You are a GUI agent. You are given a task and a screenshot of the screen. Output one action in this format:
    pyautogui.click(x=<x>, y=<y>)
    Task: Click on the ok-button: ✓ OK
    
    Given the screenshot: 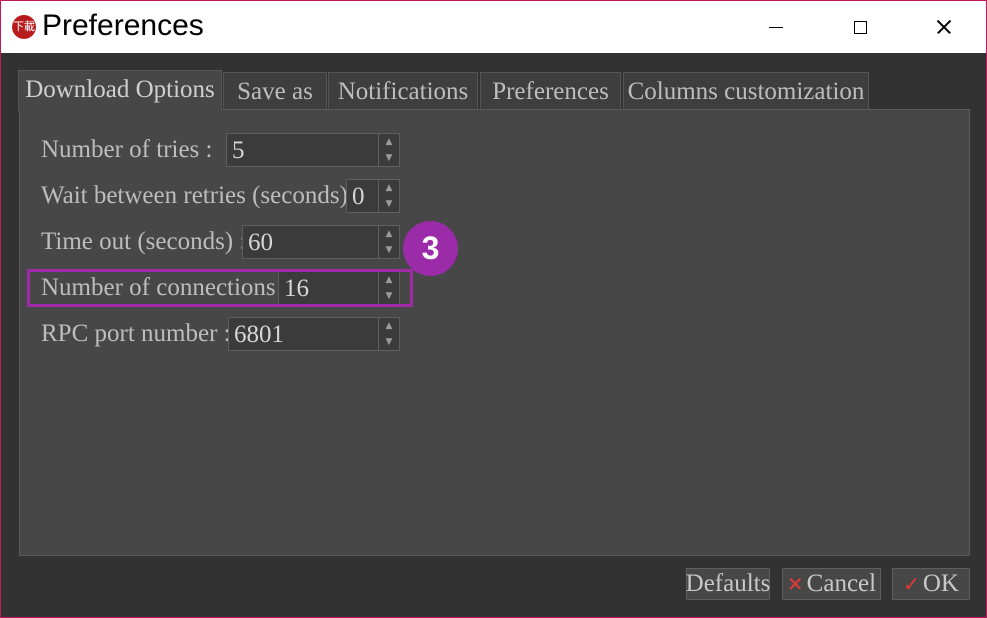 What is the action you would take?
    pyautogui.click(x=931, y=584)
    